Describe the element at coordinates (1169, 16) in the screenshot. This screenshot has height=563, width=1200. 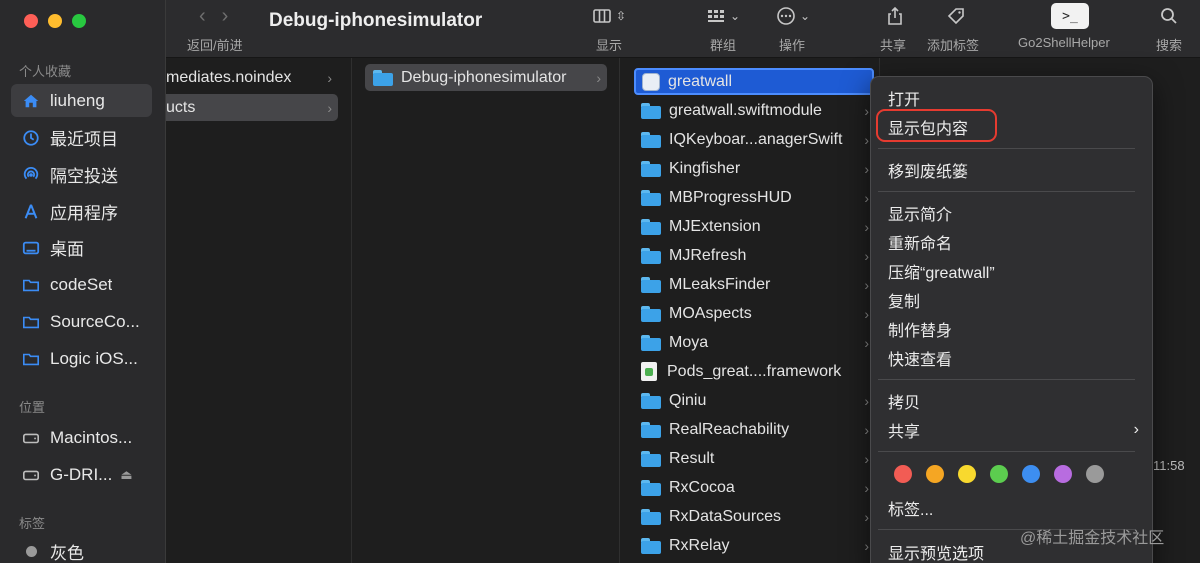
I see `search-button` at that location.